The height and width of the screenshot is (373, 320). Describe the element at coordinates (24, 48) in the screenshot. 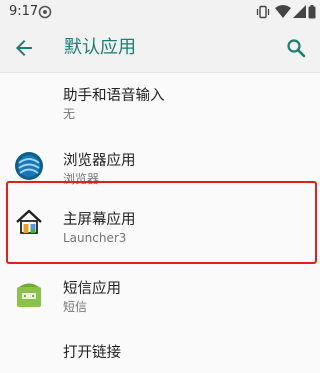

I see `back-arrow-icon` at that location.